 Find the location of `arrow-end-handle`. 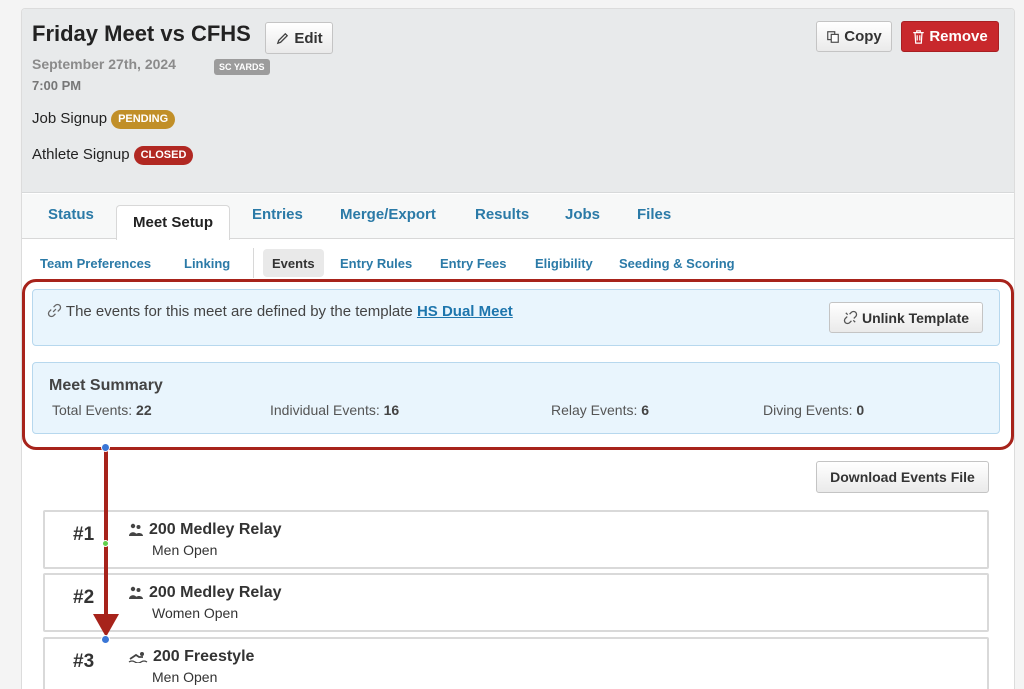

arrow-end-handle is located at coordinates (105, 639).